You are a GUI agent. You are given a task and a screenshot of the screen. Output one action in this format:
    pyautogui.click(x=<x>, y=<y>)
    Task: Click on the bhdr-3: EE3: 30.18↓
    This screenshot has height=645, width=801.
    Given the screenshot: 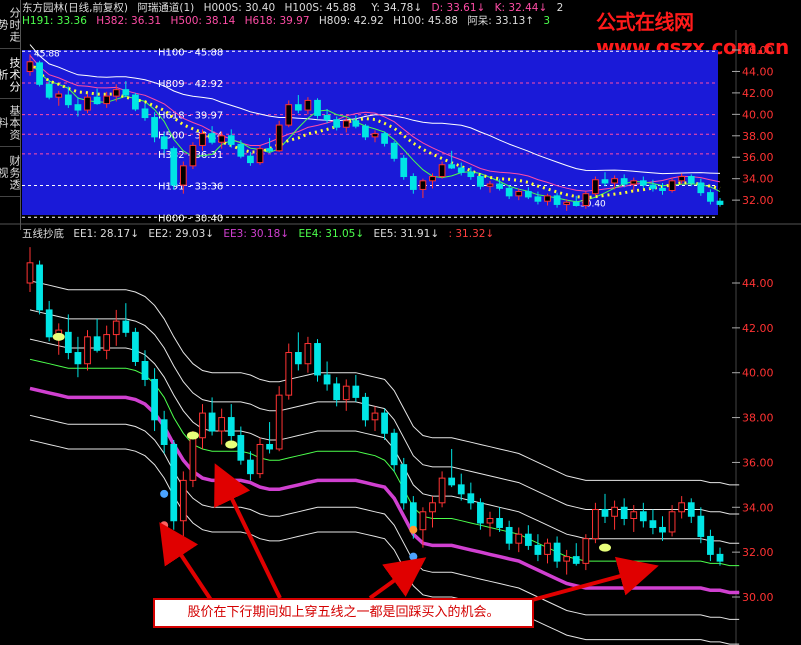 What is the action you would take?
    pyautogui.click(x=256, y=234)
    